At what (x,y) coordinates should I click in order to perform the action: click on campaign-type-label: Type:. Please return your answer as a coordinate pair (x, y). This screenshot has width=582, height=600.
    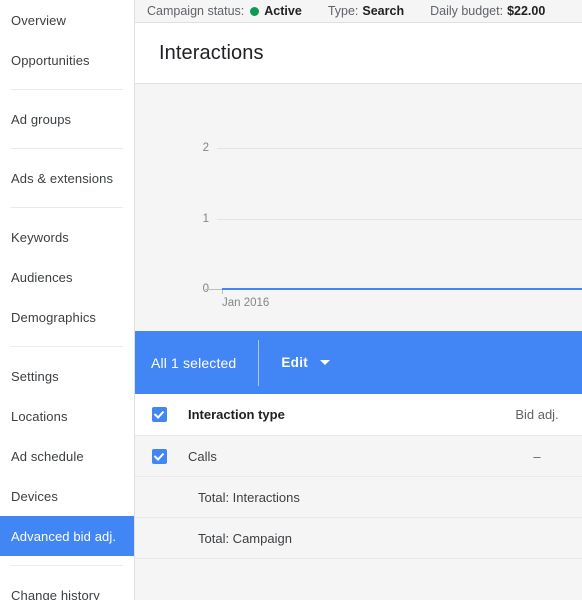
    Looking at the image, I should click on (343, 11).